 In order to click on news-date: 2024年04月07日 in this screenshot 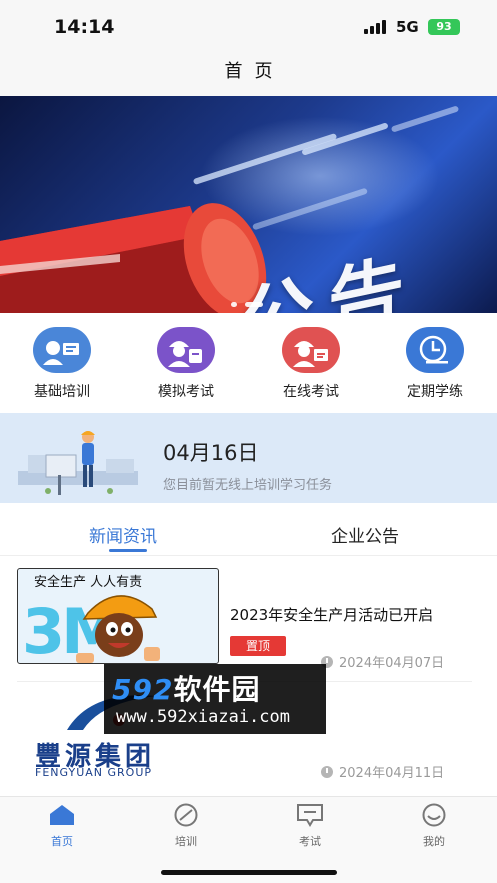, I will do `click(382, 661)`.